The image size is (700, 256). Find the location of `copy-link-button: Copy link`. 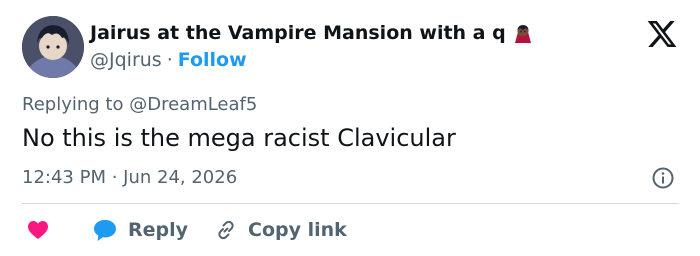

copy-link-button: Copy link is located at coordinates (280, 230).